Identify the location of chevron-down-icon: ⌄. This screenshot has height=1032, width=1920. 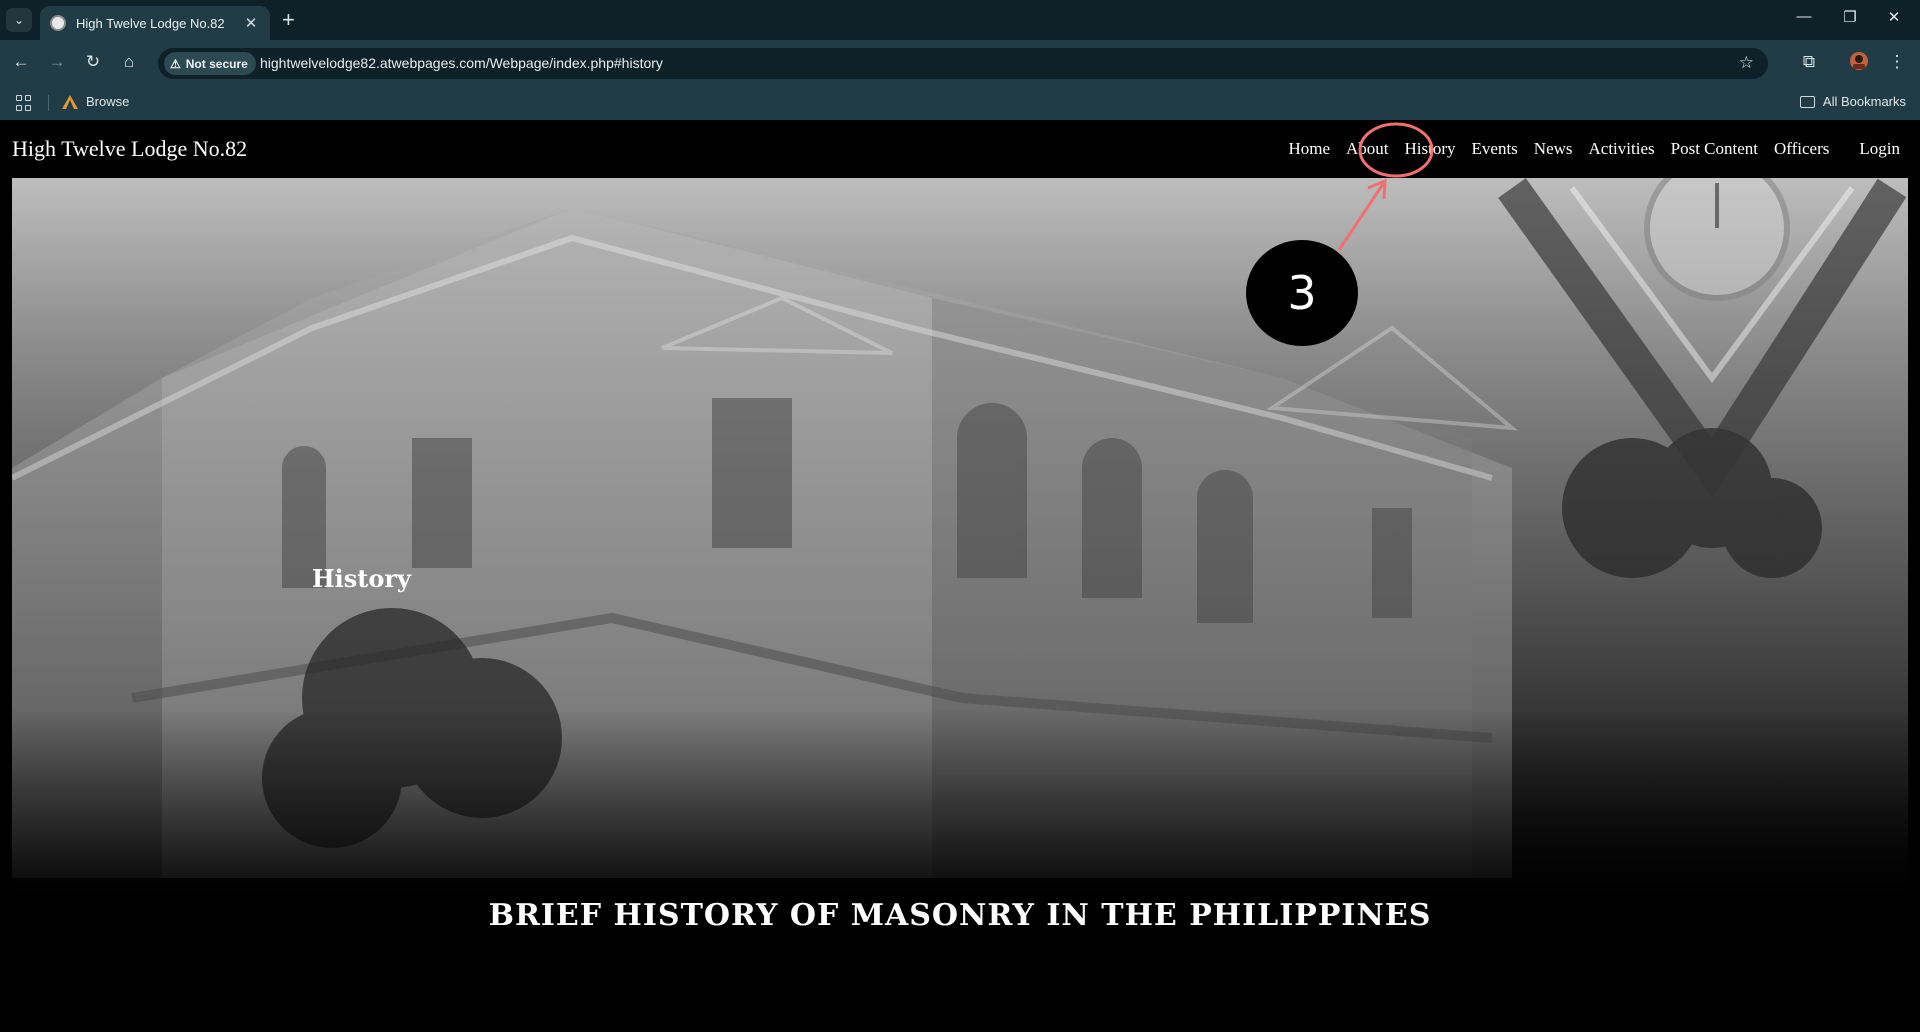
(19, 20).